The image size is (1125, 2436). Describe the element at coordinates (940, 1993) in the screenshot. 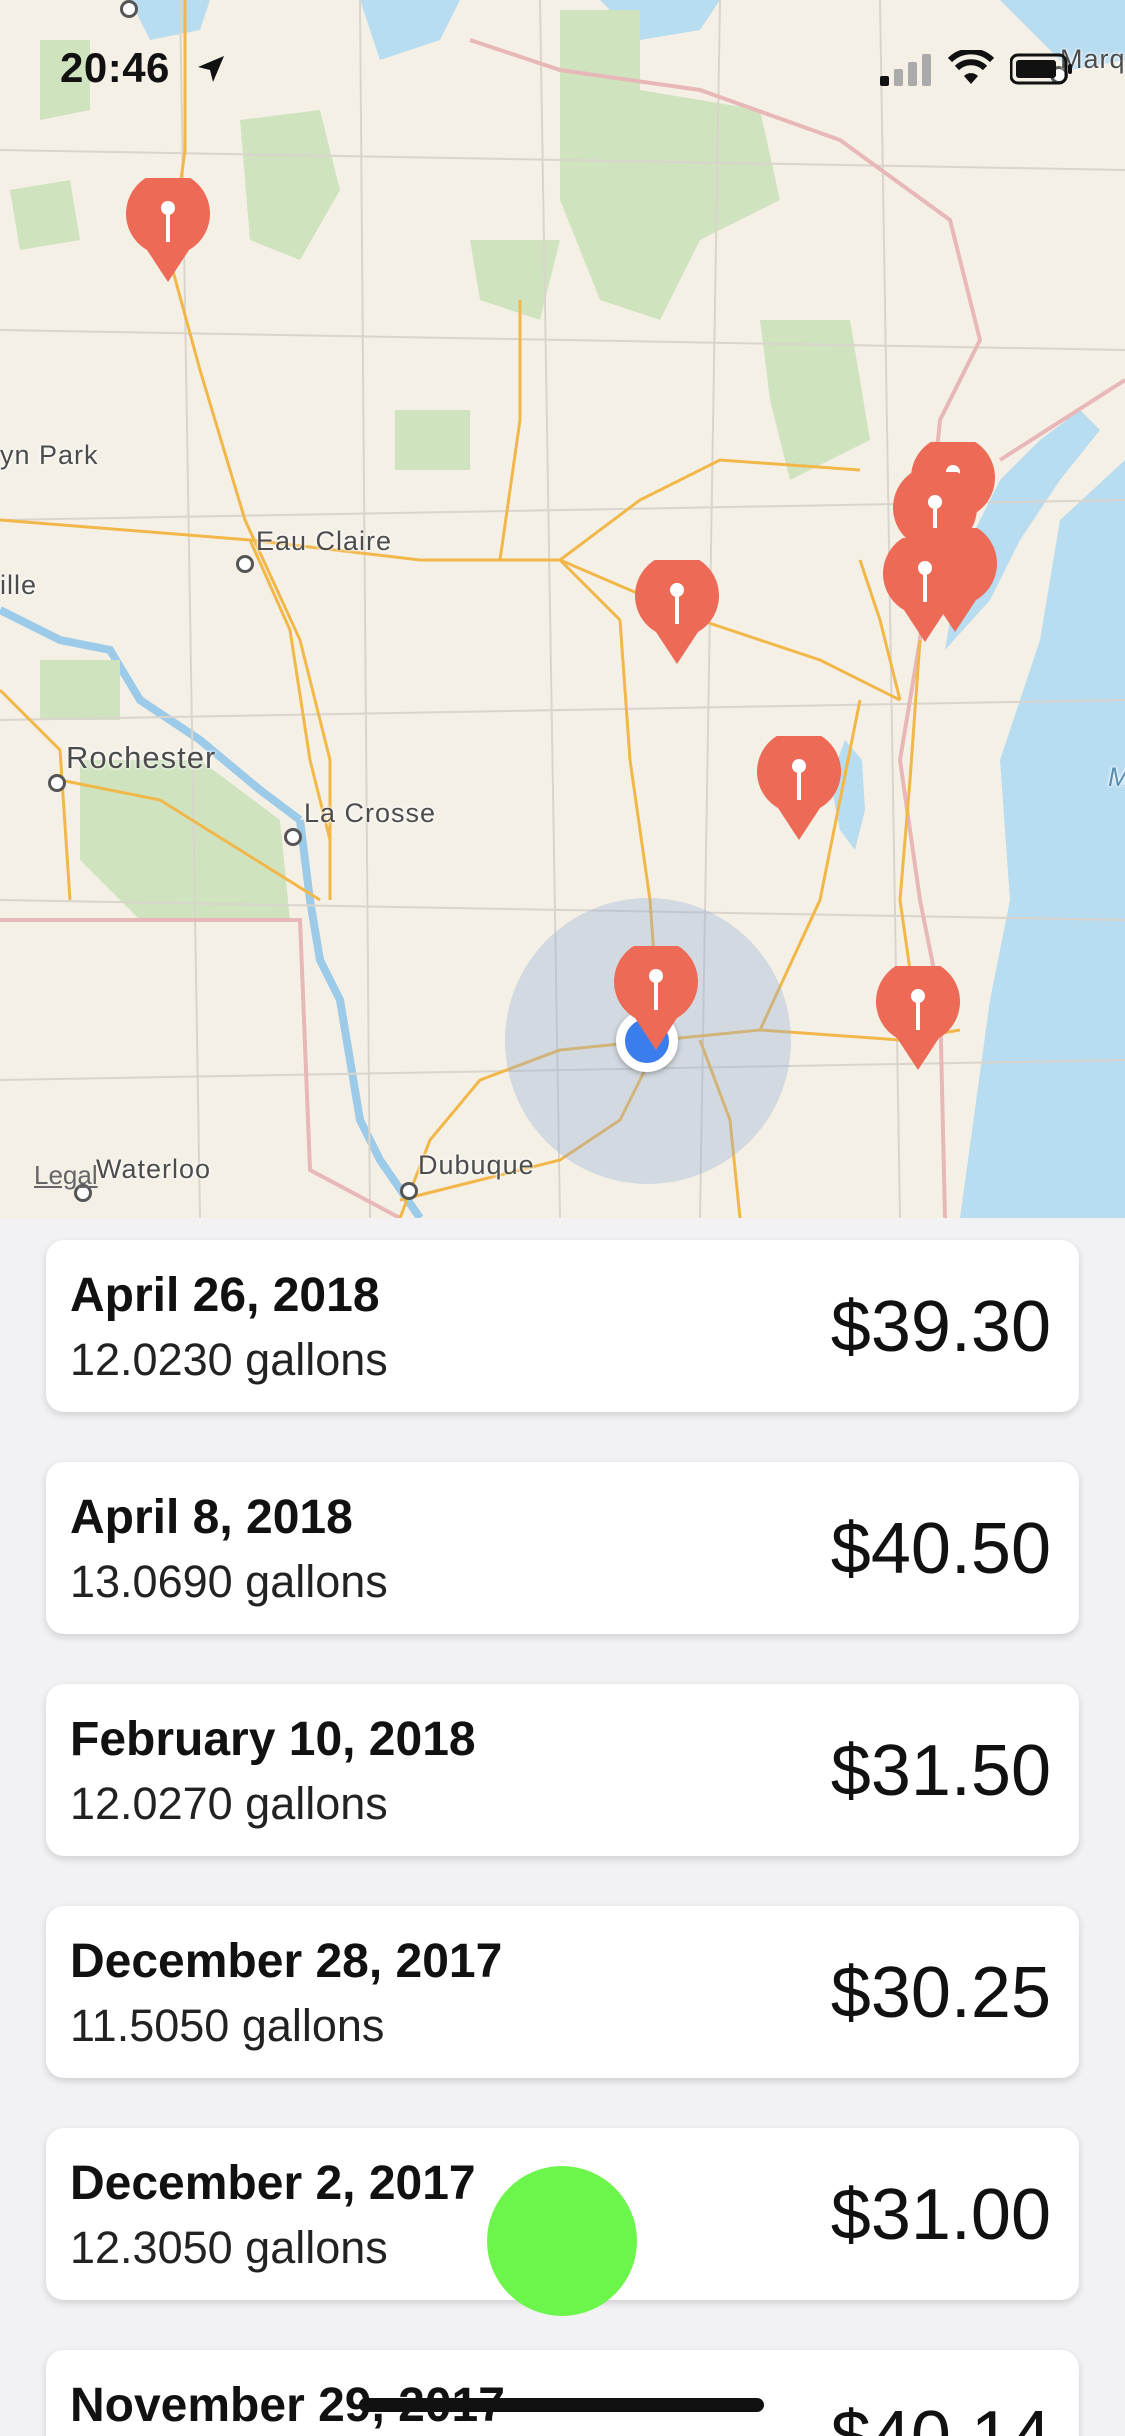

I see `fillup-price: $30.25` at that location.